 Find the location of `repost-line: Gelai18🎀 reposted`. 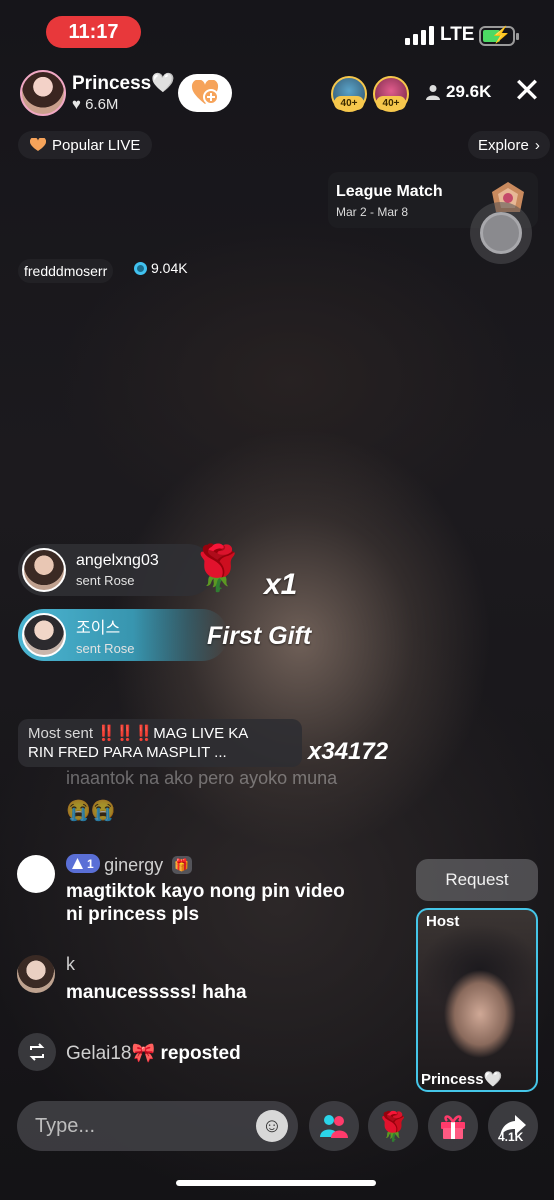

repost-line: Gelai18🎀 reposted is located at coordinates (153, 1053).